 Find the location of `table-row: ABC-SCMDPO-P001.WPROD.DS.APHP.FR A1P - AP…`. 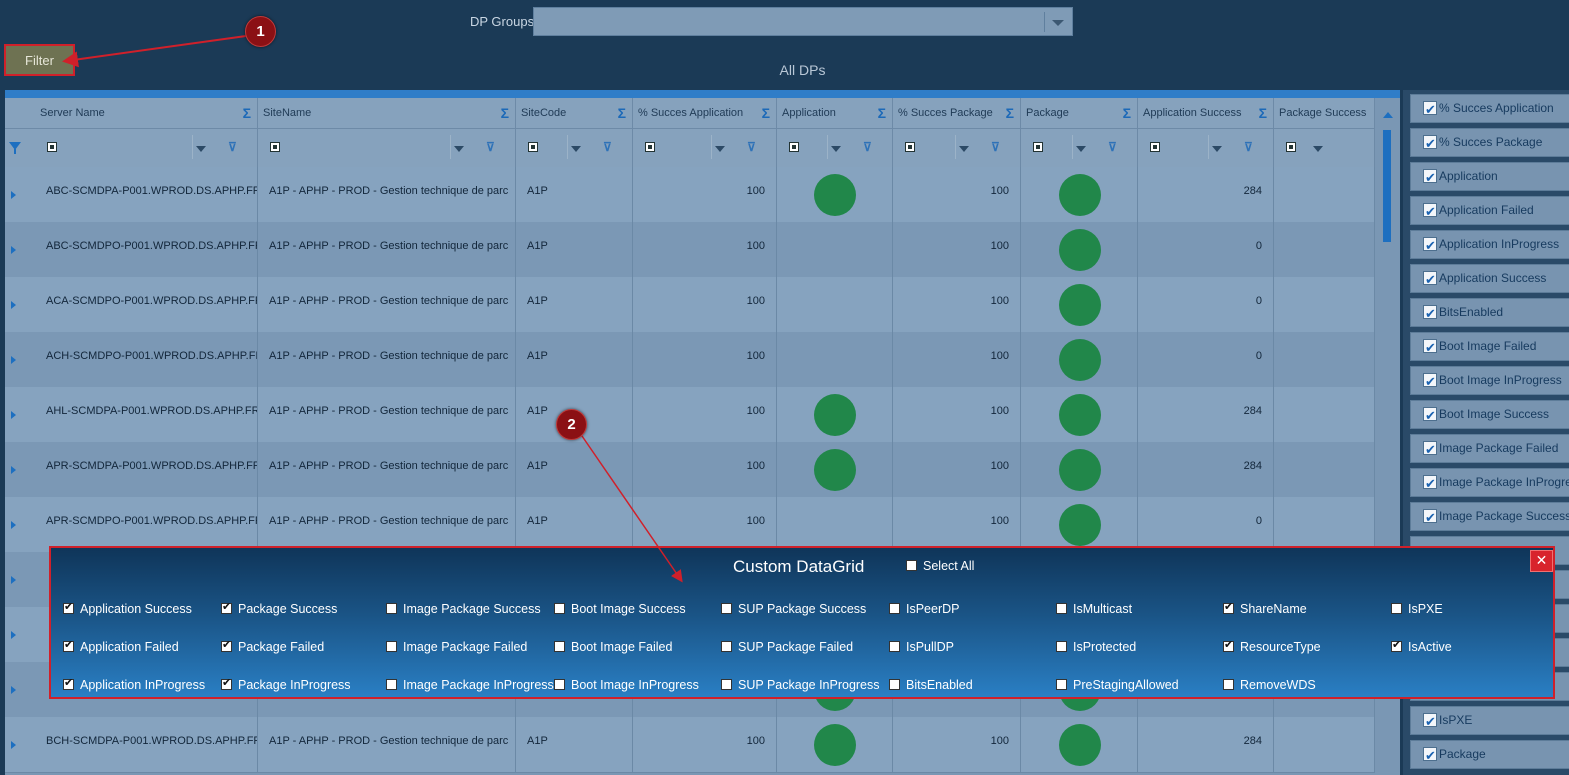

table-row: ABC-SCMDPO-P001.WPROD.DS.APHP.FR A1P - AP… is located at coordinates (690, 250).